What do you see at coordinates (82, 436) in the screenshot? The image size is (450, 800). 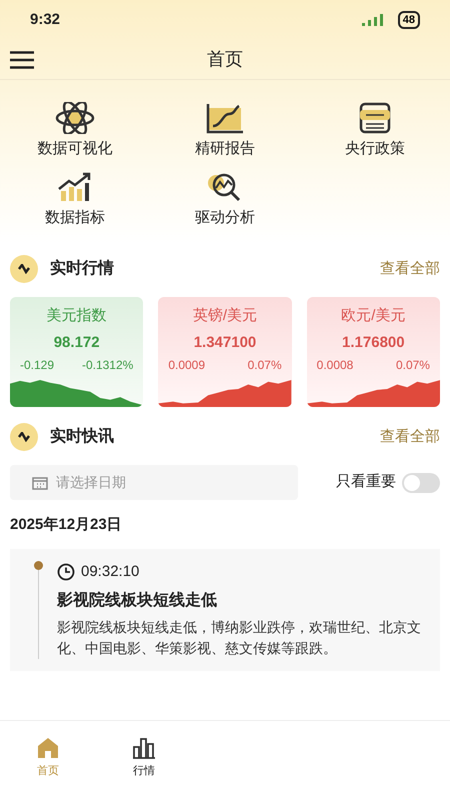 I see `section-title: 实时快讯` at bounding box center [82, 436].